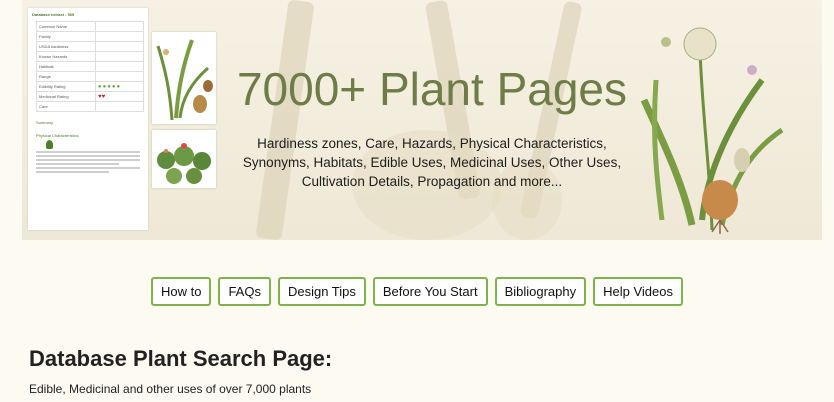 The image size is (834, 402). Describe the element at coordinates (66, 46) in the screenshot. I see `table-cell: USDA hardiness` at that location.